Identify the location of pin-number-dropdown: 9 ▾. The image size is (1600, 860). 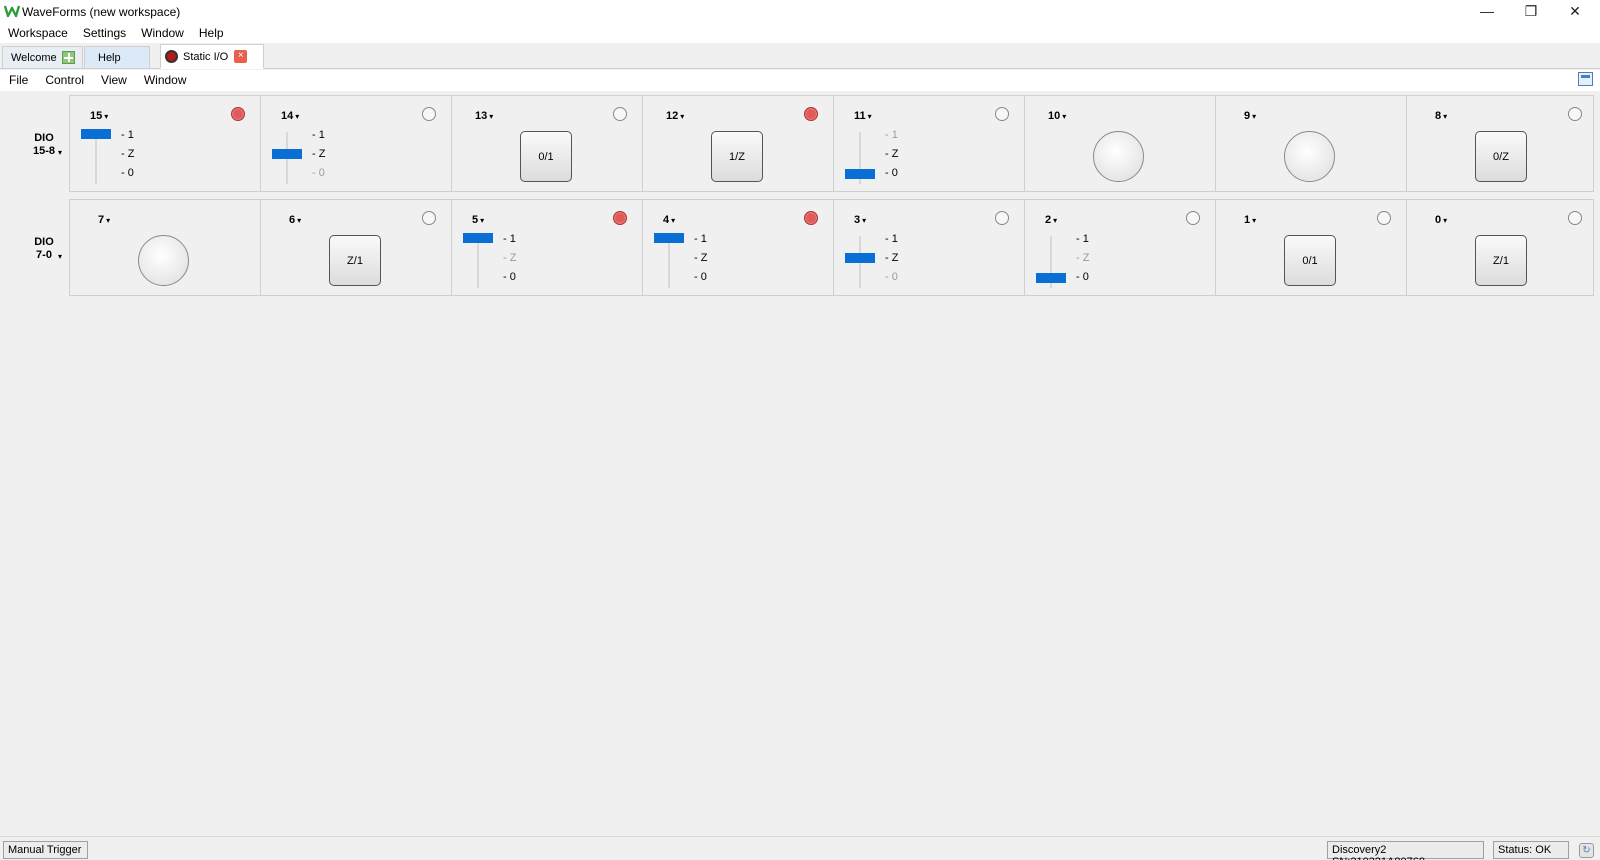
(1250, 116).